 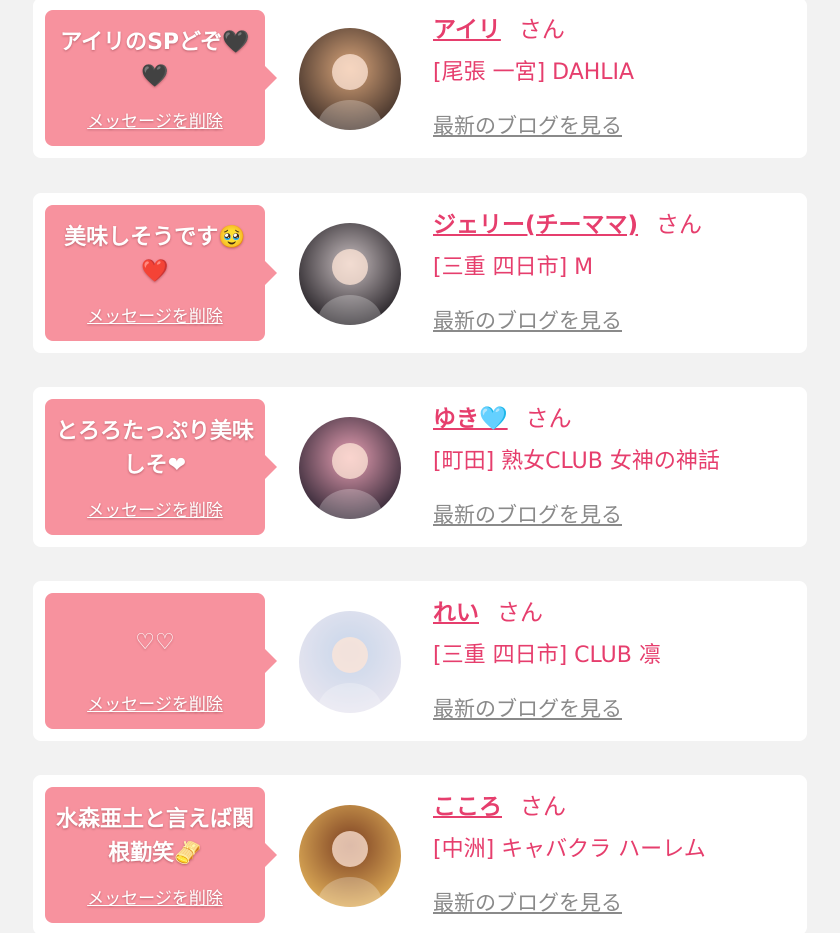 I want to click on profile-name-link: れい, so click(x=456, y=613).